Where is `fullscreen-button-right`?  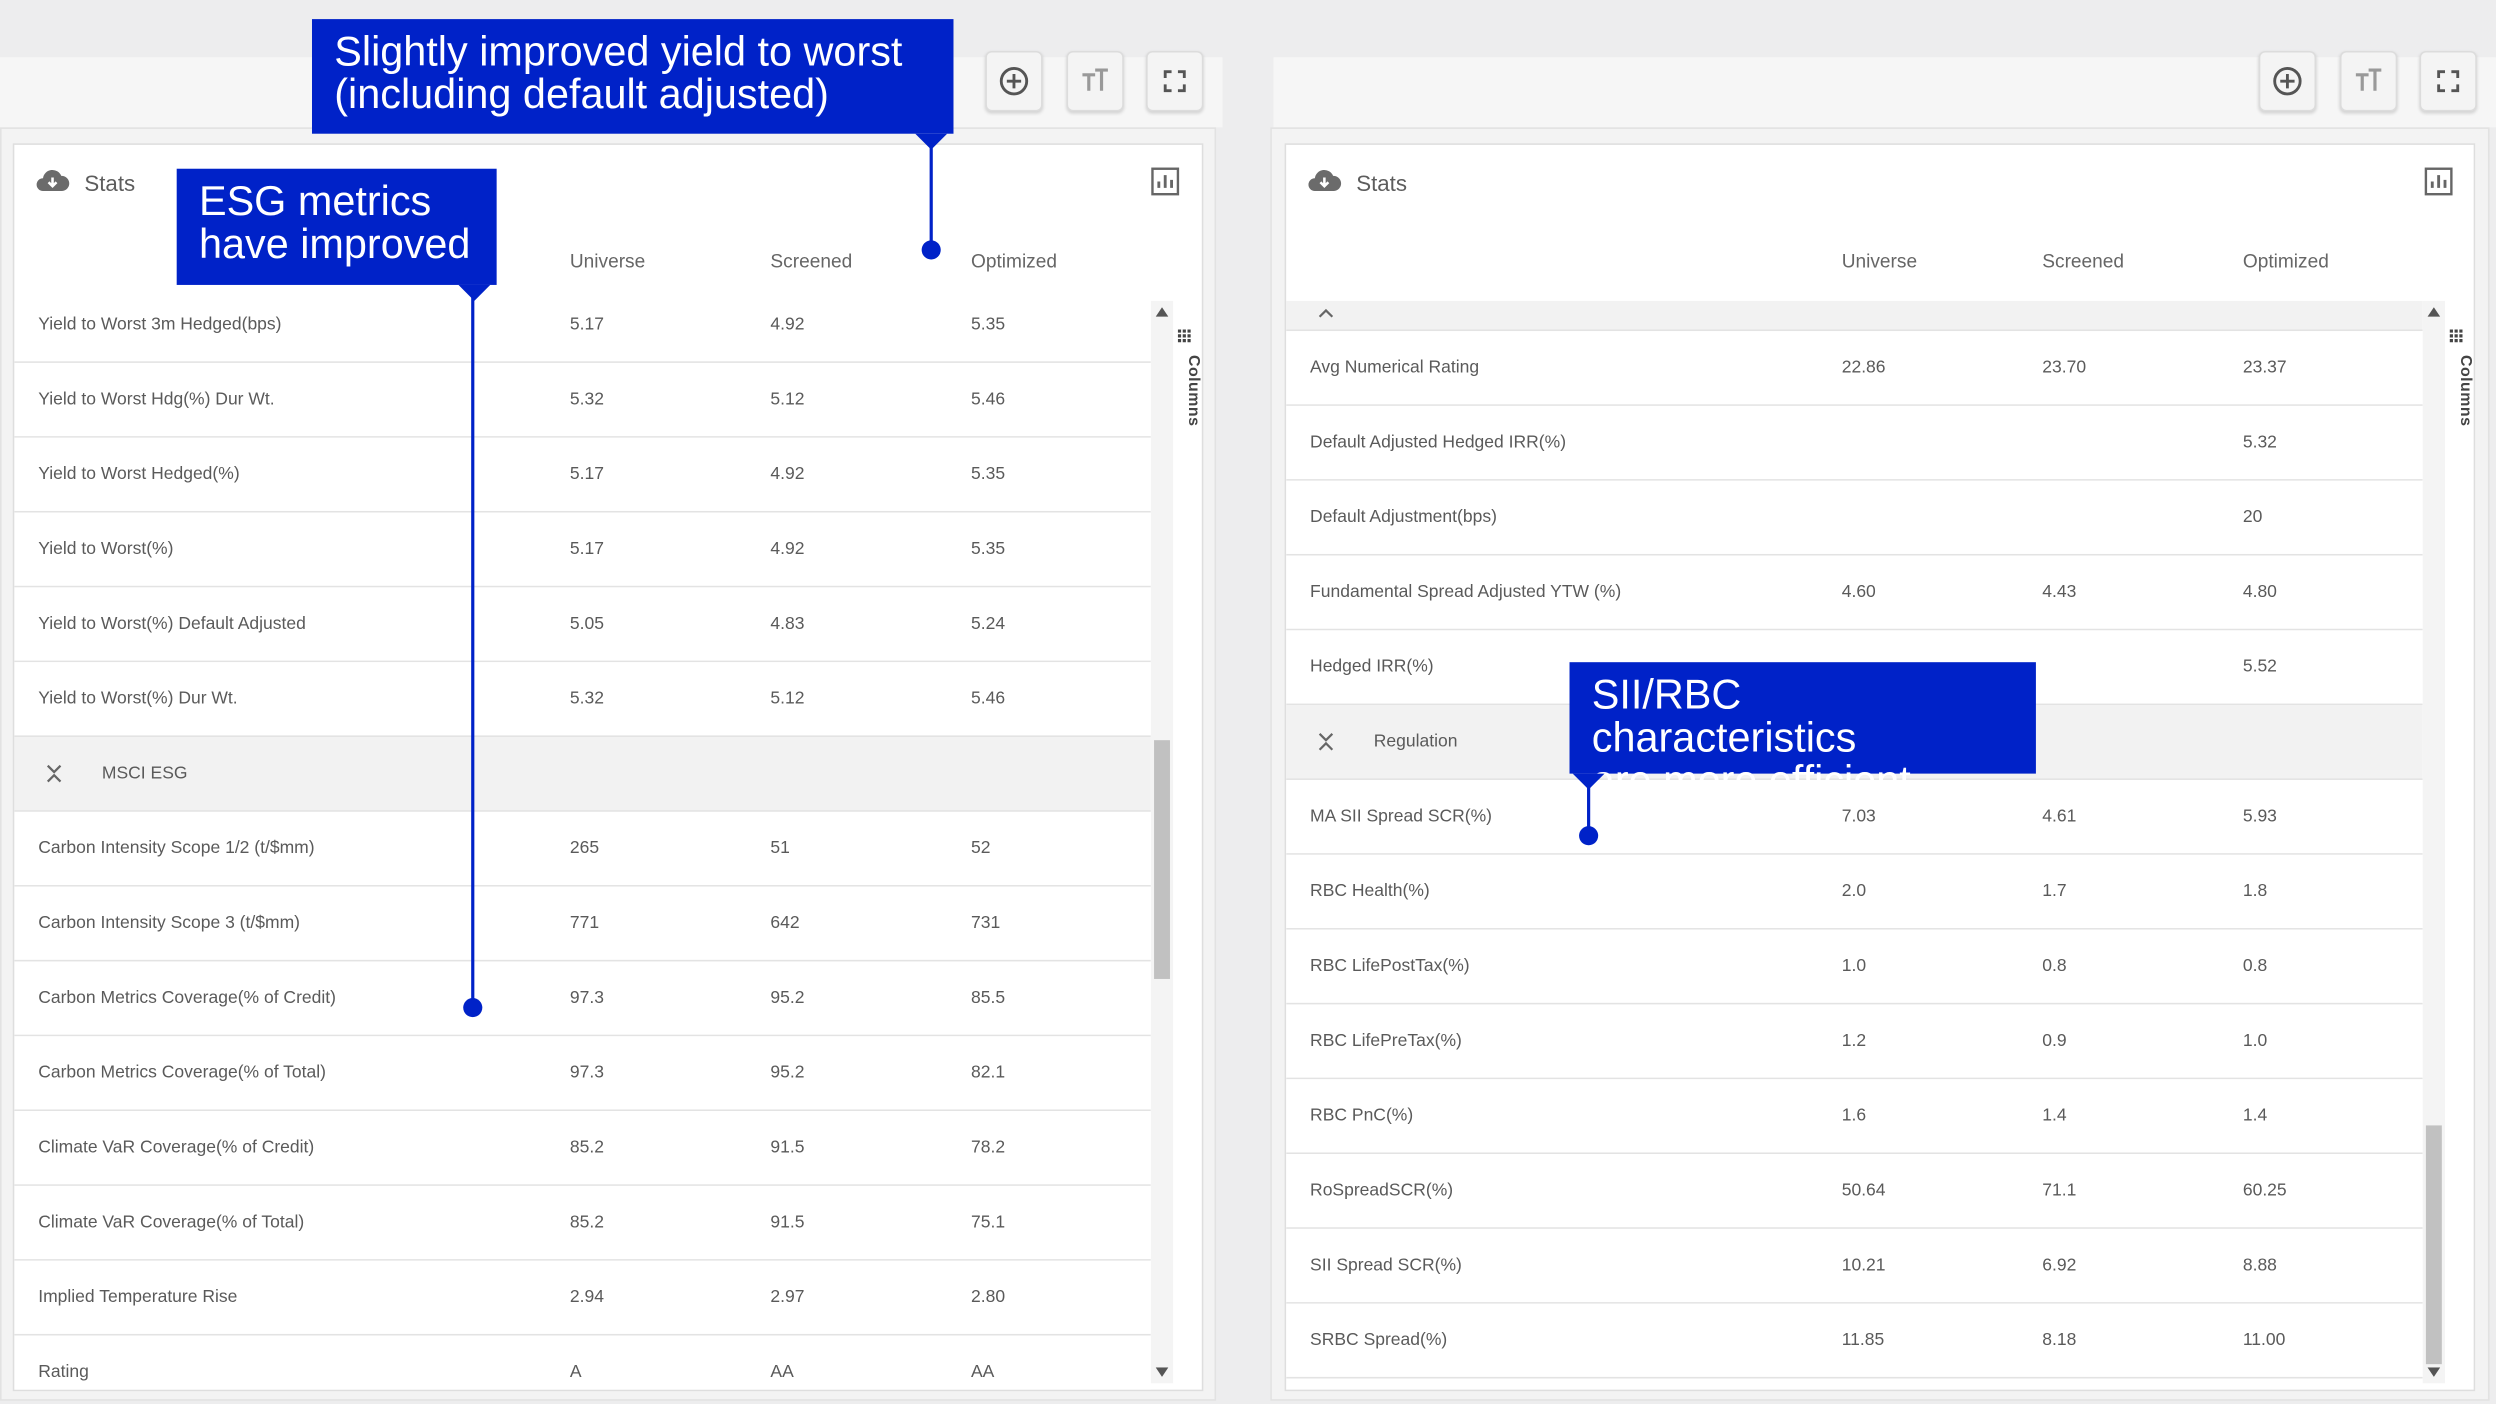
fullscreen-button-right is located at coordinates (2448, 81).